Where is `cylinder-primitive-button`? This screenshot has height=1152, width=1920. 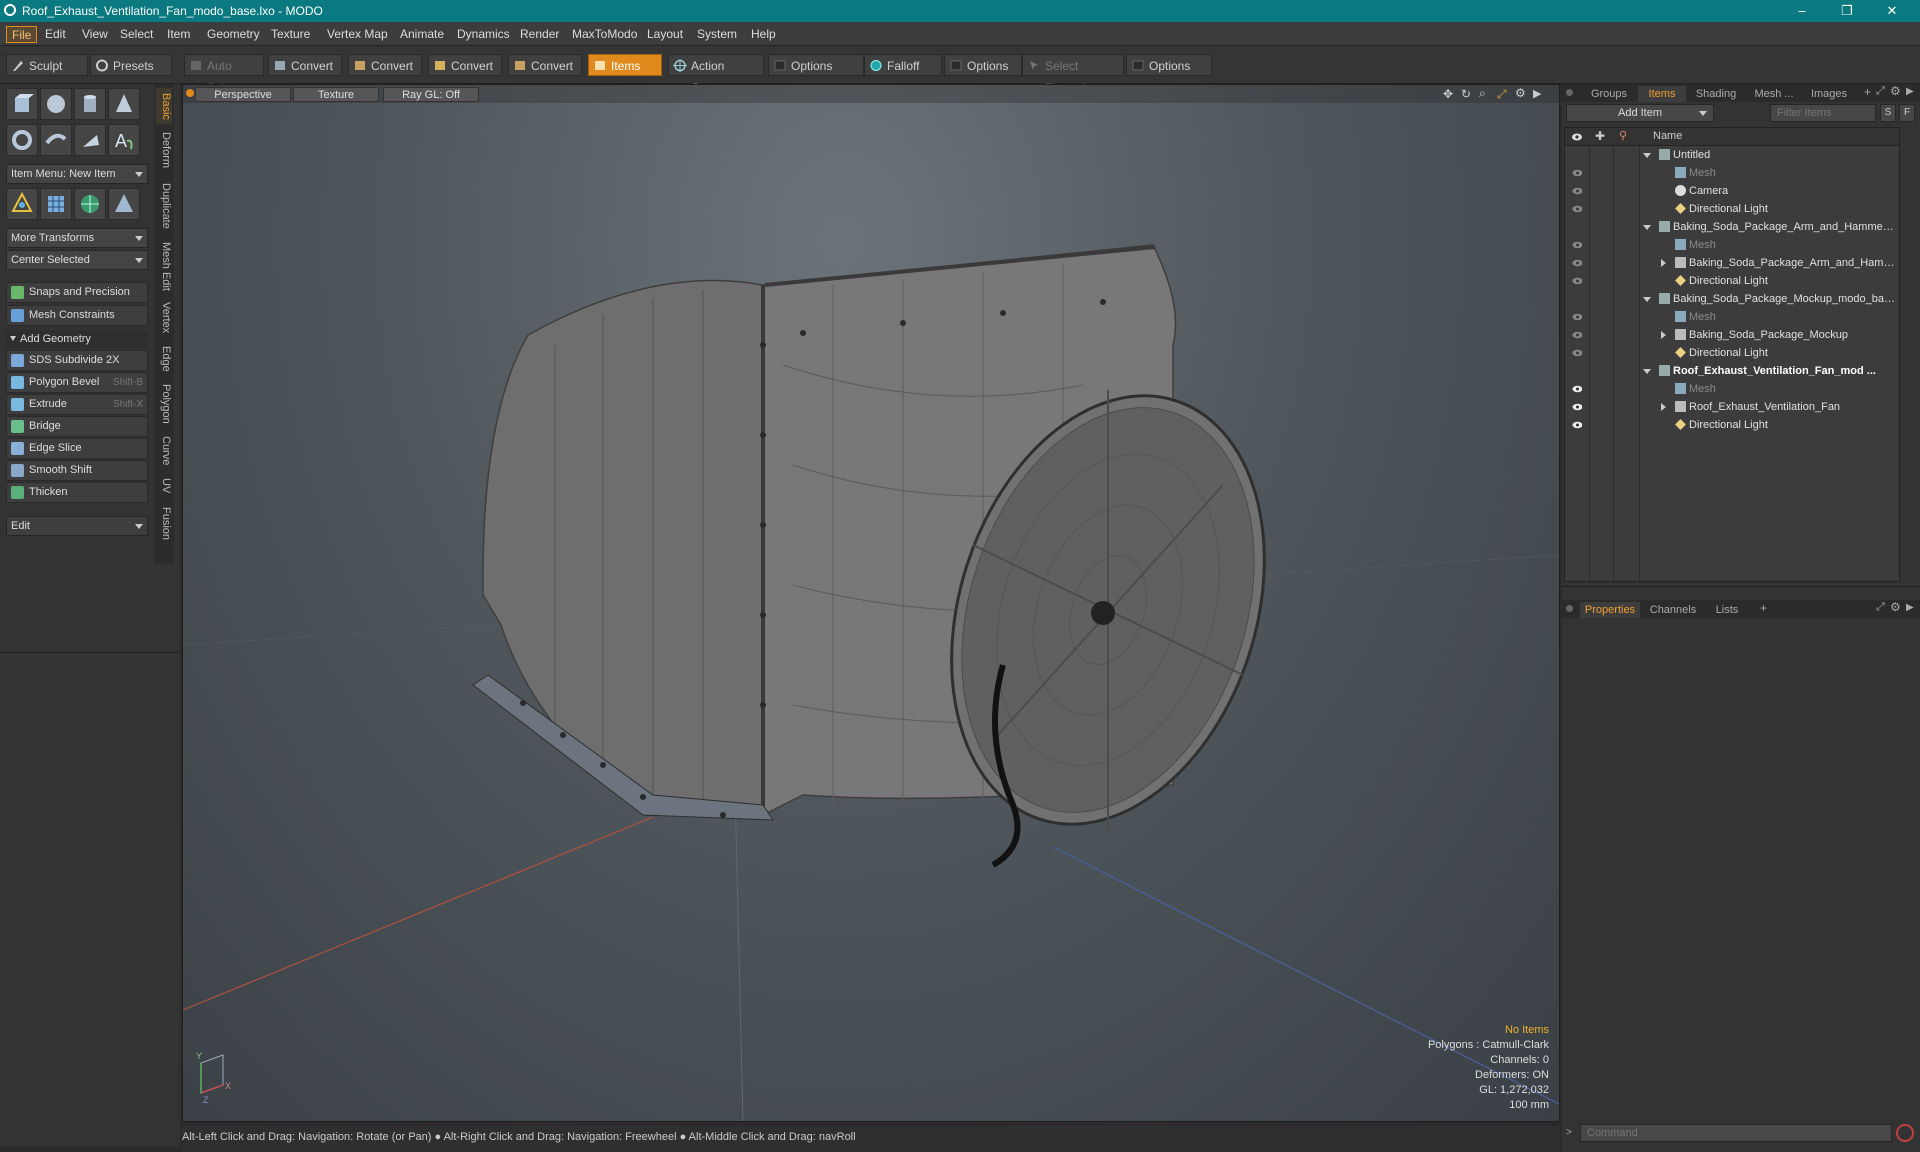
cylinder-primitive-button is located at coordinates (90, 104).